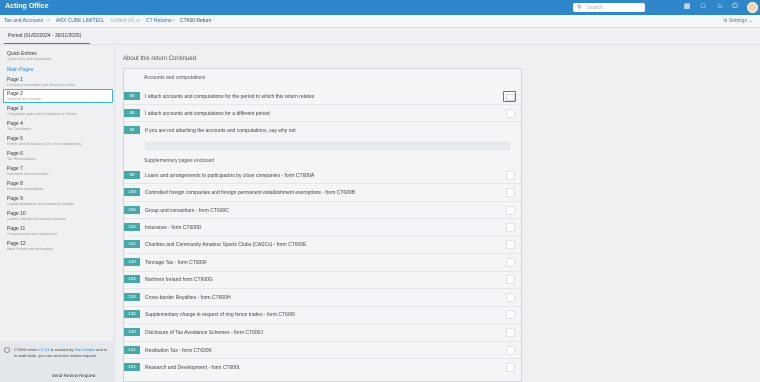 The image size is (760, 382). What do you see at coordinates (132, 244) in the screenshot?
I see `box-number: 115` at bounding box center [132, 244].